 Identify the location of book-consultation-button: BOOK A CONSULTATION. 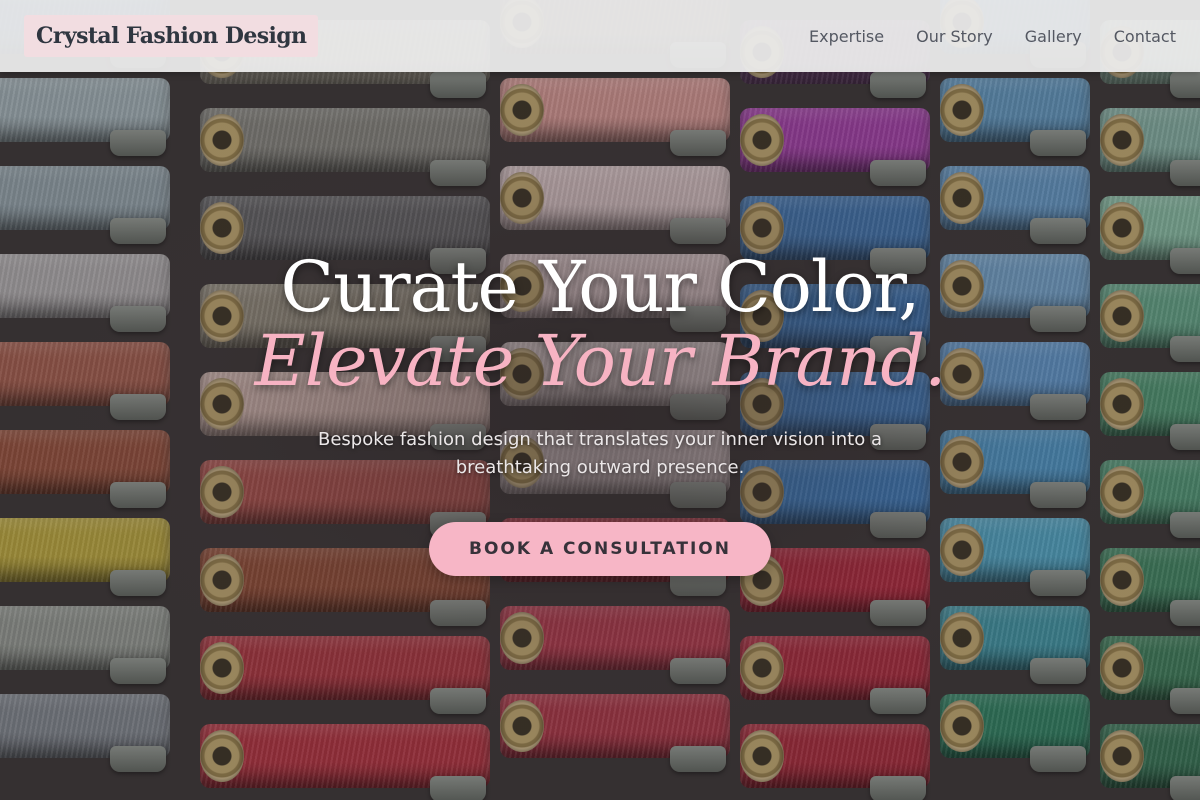
(600, 549).